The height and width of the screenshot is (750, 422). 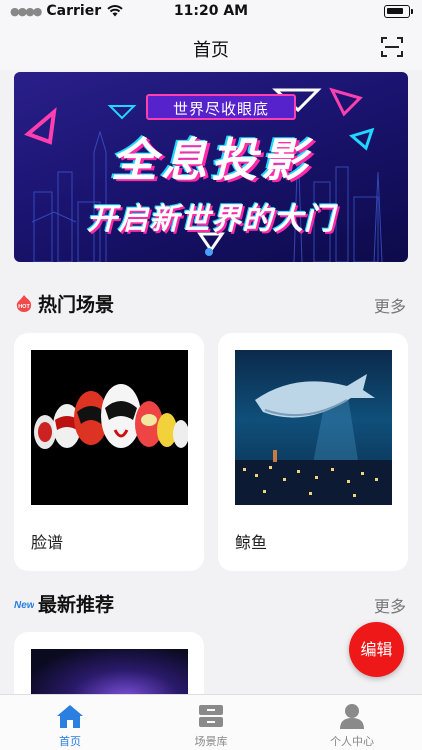 I want to click on whale-thumbnail, so click(x=313, y=427).